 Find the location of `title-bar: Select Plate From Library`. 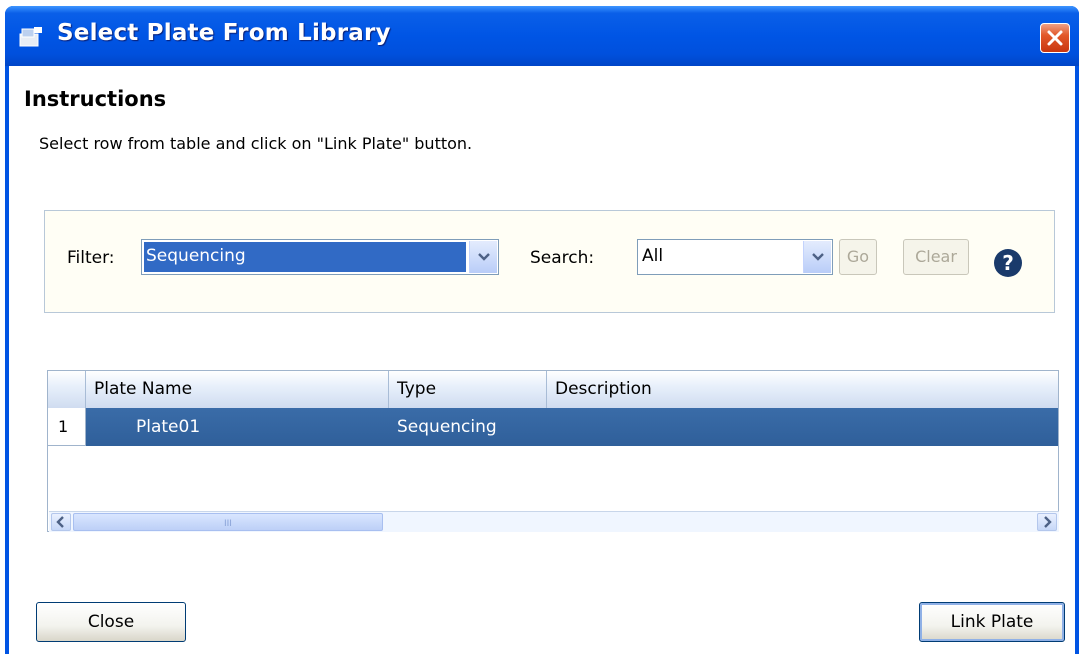

title-bar: Select Plate From Library is located at coordinates (542, 36).